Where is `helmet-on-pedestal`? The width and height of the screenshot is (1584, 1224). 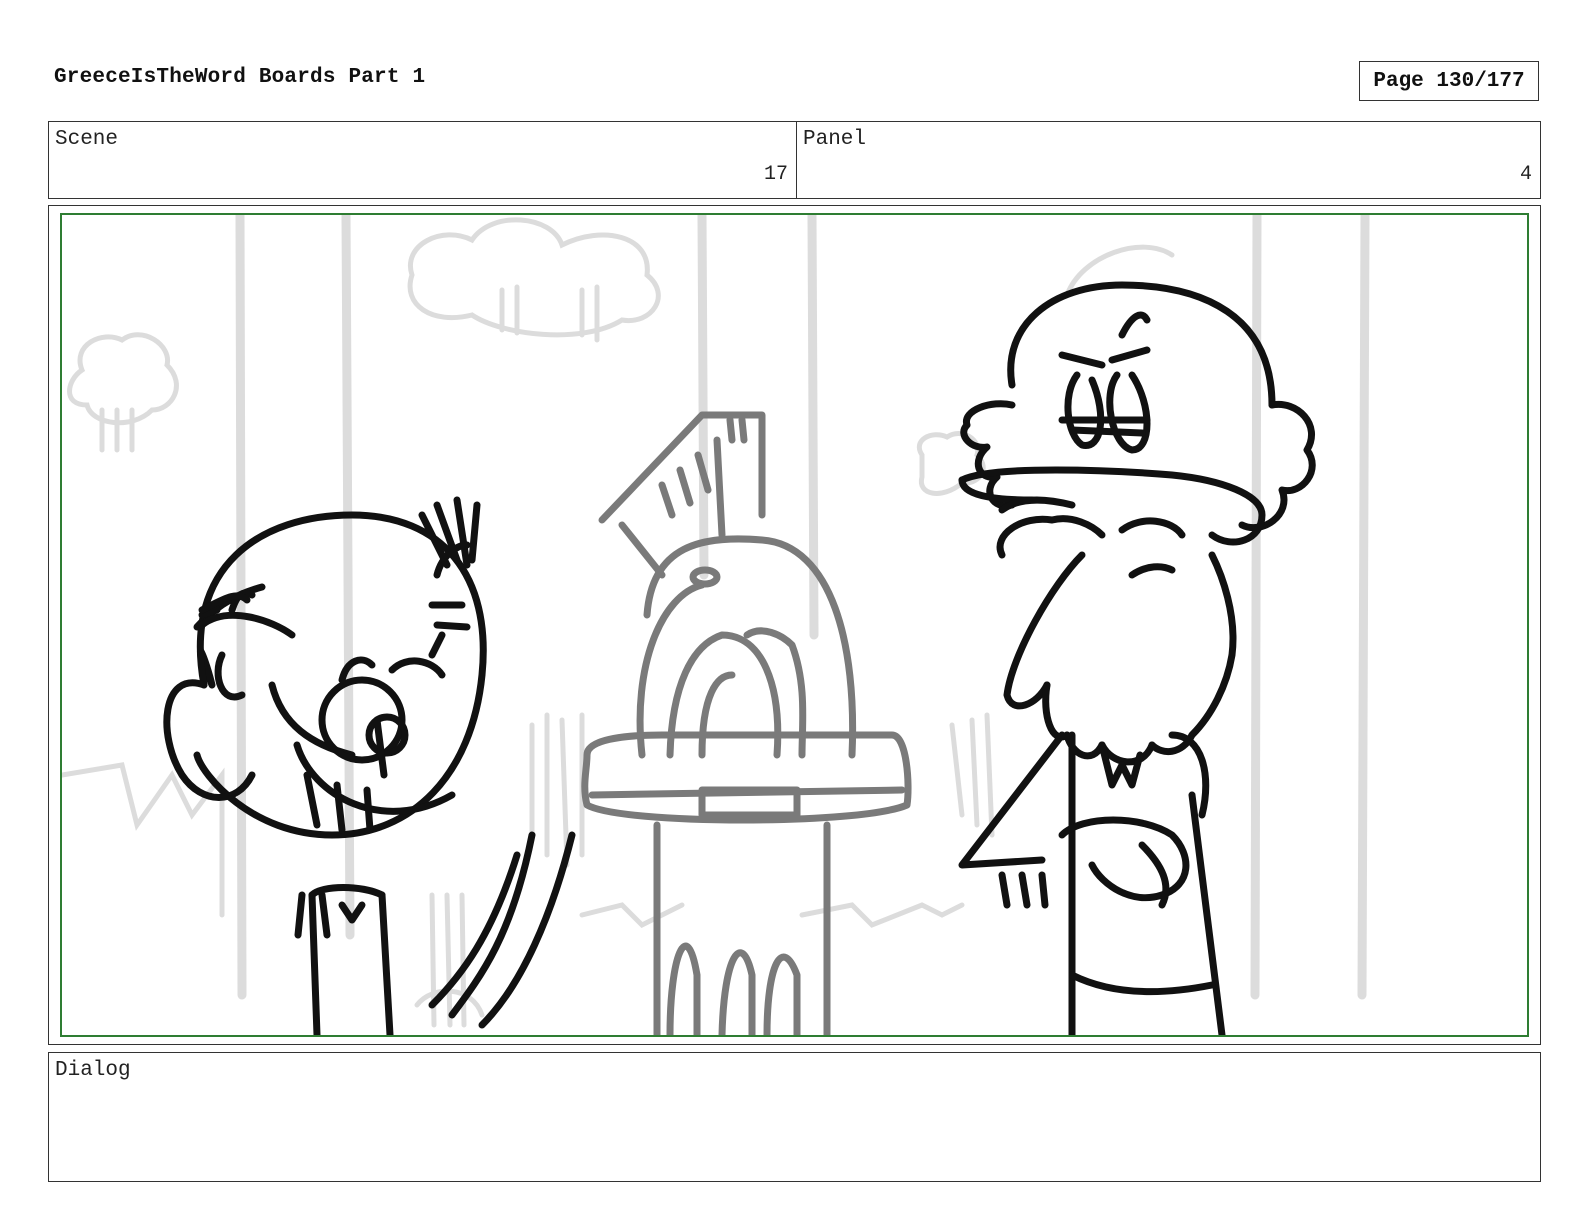
helmet-on-pedestal is located at coordinates (746, 723).